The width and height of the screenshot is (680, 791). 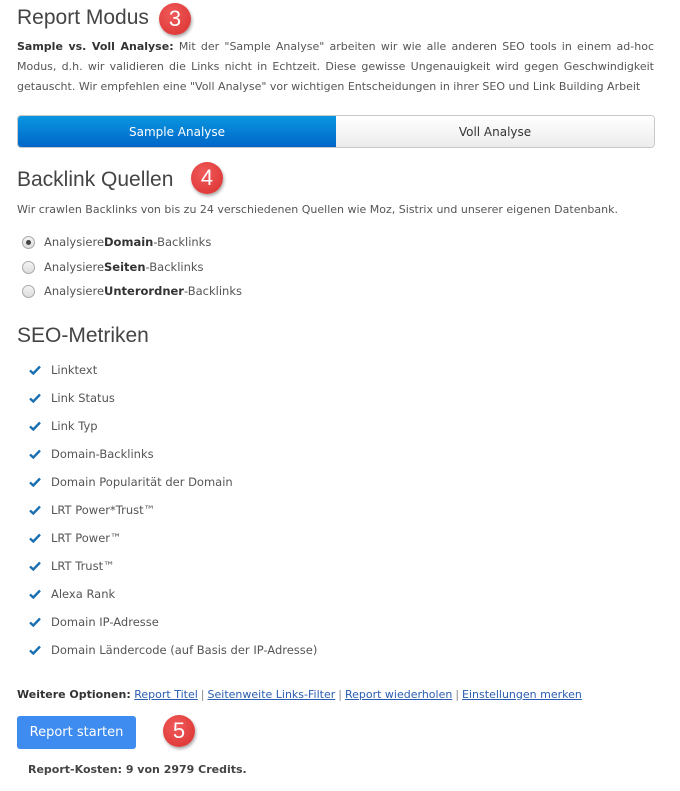 I want to click on metric-label: LRT Trust™, so click(x=83, y=566).